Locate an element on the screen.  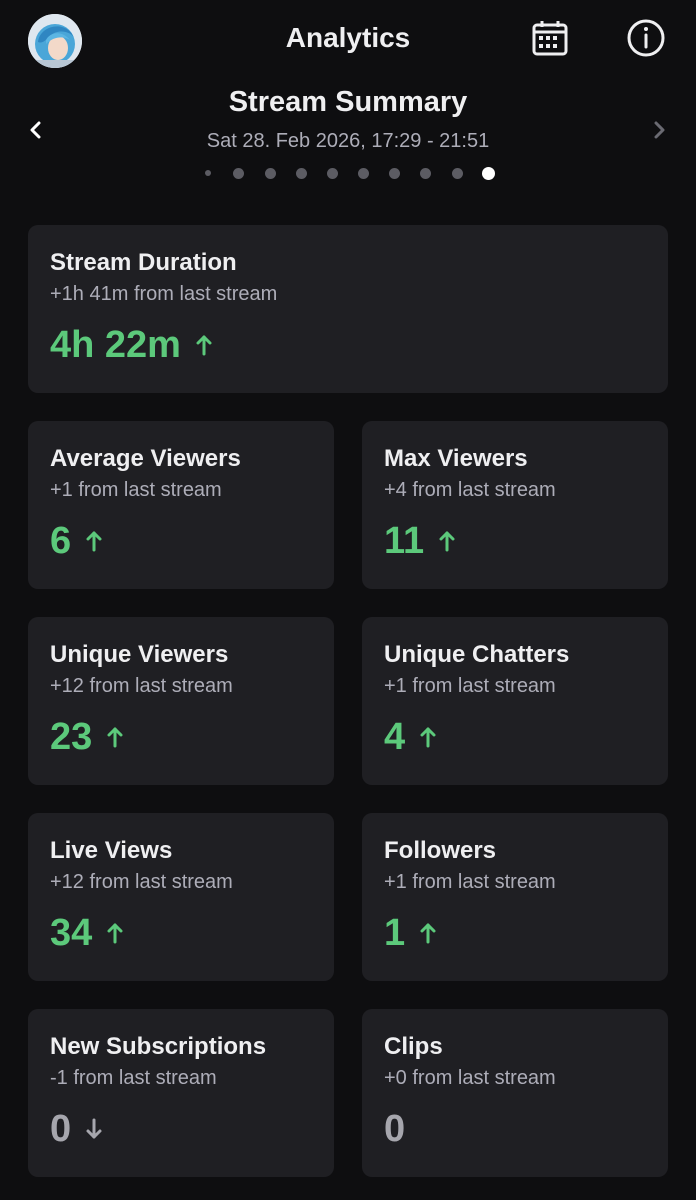
top-bar: Analytics is located at coordinates (348, 42).